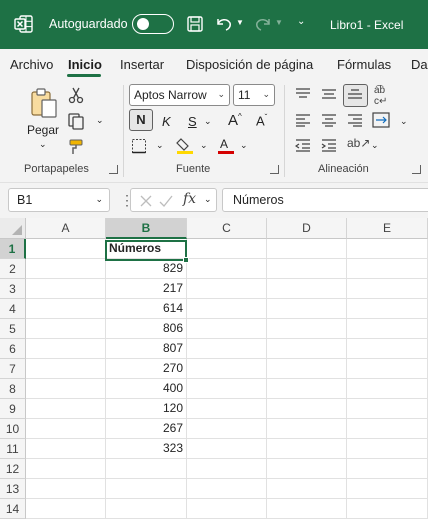 The width and height of the screenshot is (428, 521). What do you see at coordinates (404, 121) in the screenshot?
I see `merge-dropdown-icon: ⌄` at bounding box center [404, 121].